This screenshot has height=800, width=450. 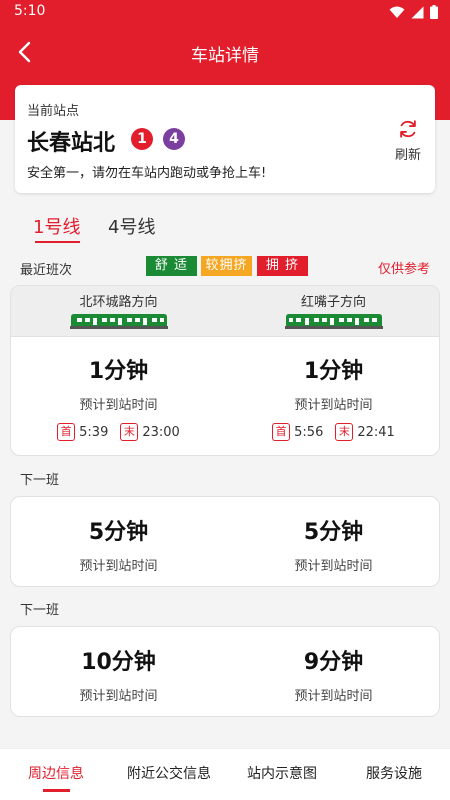 I want to click on arrival-minutes-right: 1分钟, so click(x=333, y=371).